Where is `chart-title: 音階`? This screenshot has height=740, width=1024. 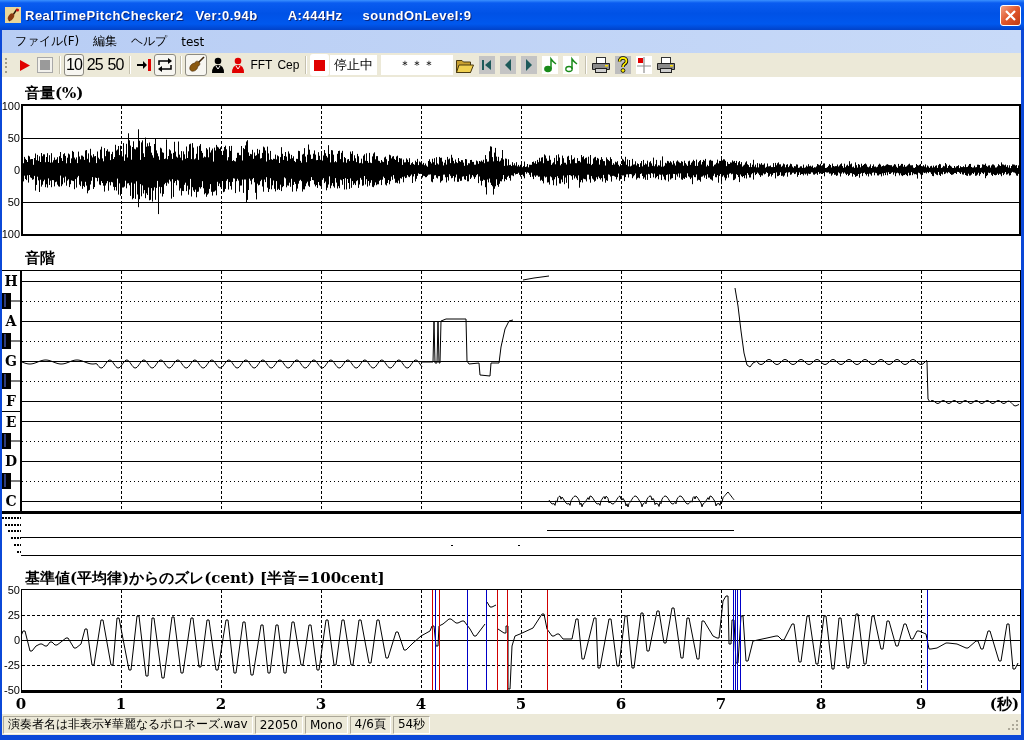
chart-title: 音階 is located at coordinates (40, 258).